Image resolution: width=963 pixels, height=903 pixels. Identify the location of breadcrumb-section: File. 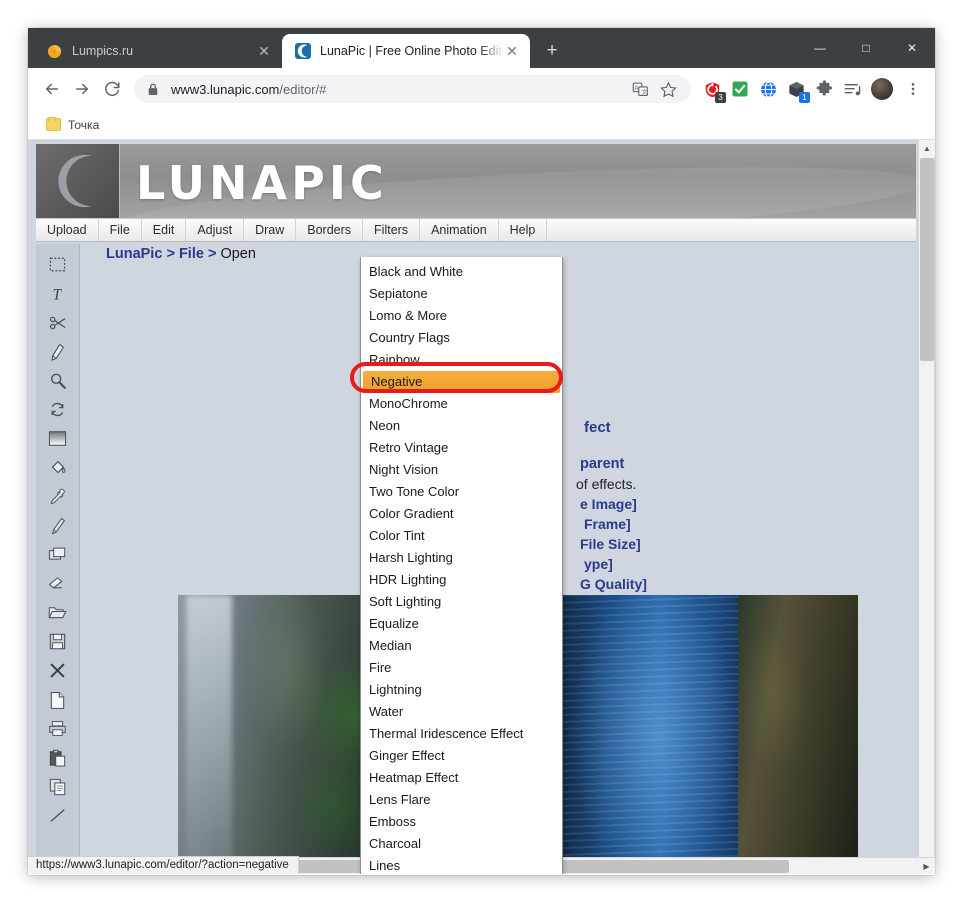
(191, 254).